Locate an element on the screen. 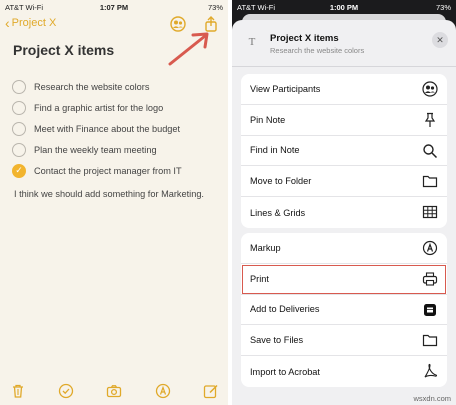 The width and height of the screenshot is (456, 405). clock: 1:00 PM is located at coordinates (344, 7).